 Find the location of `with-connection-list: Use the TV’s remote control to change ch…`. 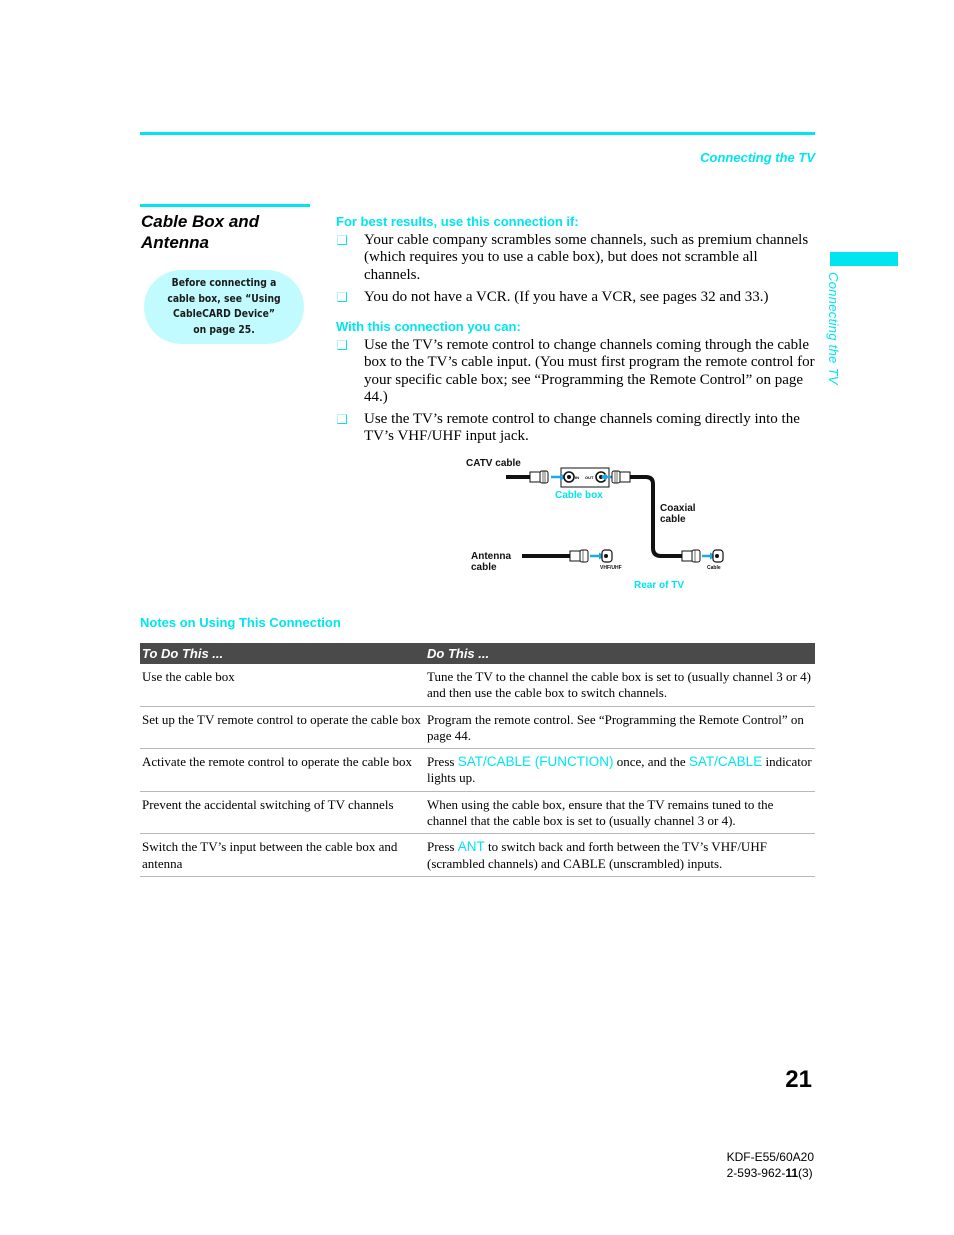

with-connection-list: Use the TV’s remote control to change ch… is located at coordinates (576, 394).